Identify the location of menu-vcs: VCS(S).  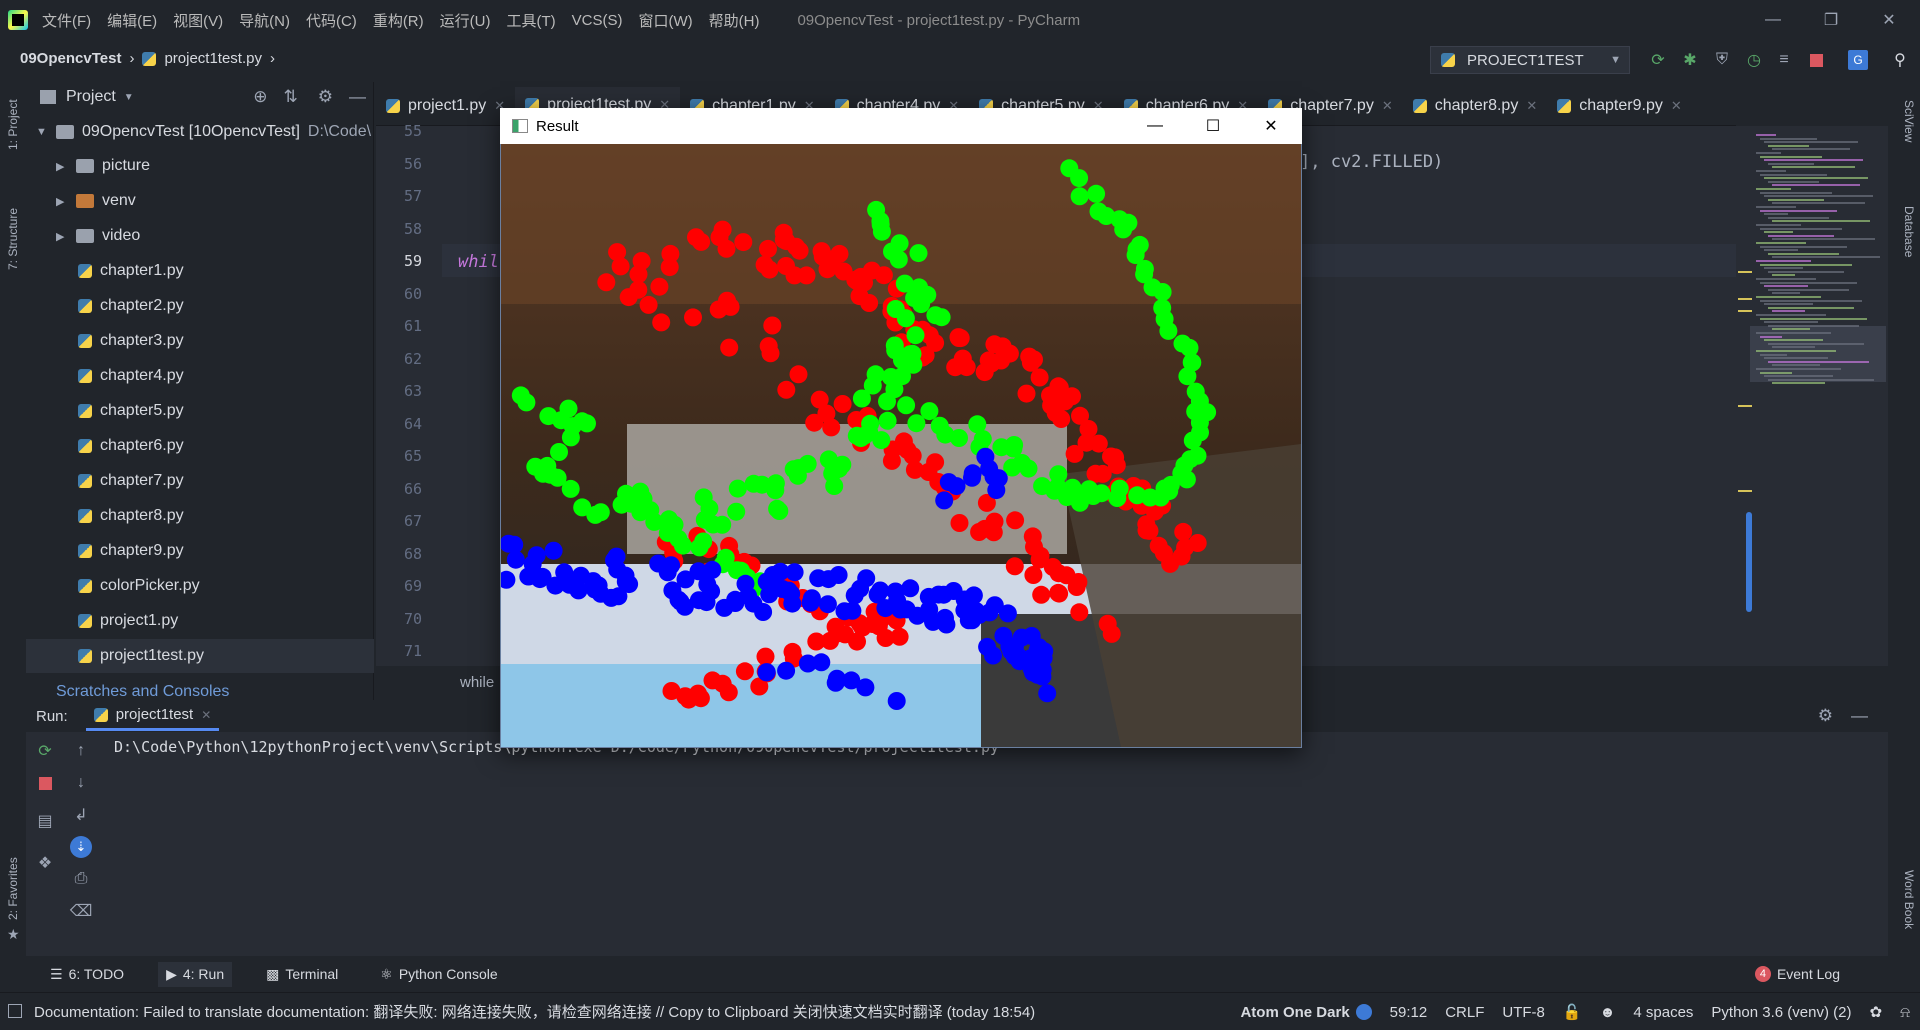
(597, 20).